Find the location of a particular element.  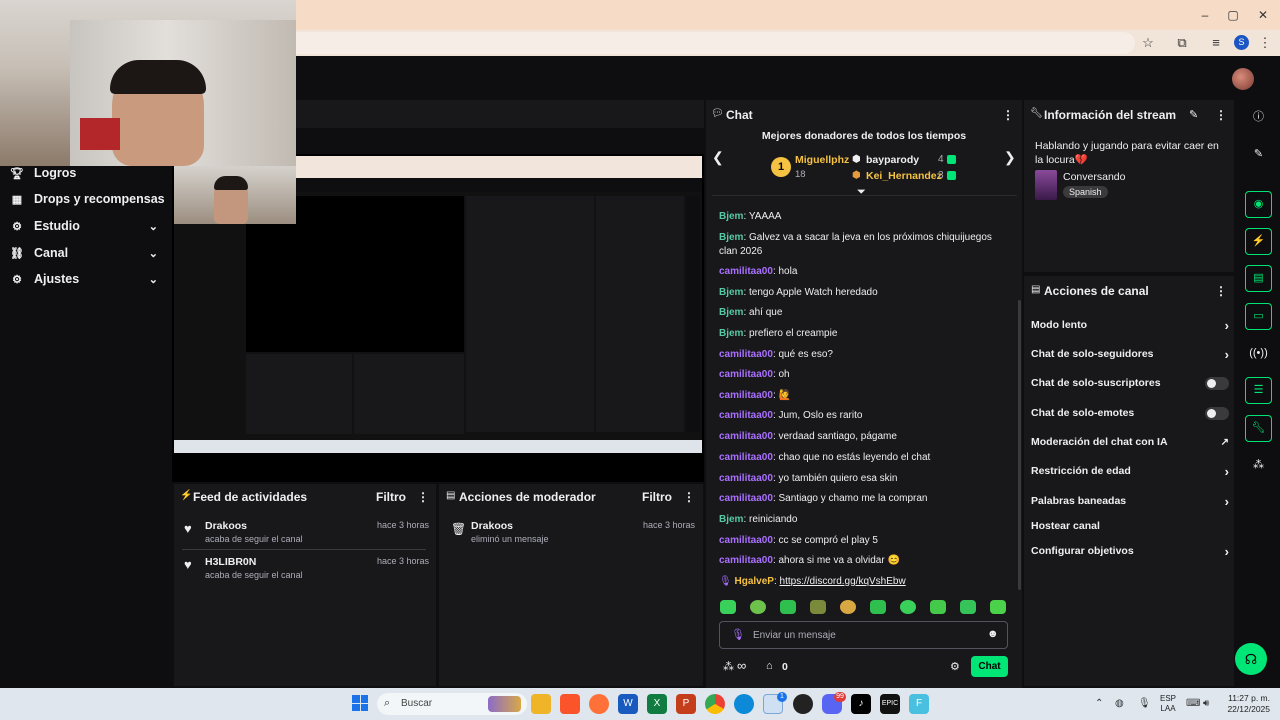

excel-icon: X is located at coordinates (657, 704).